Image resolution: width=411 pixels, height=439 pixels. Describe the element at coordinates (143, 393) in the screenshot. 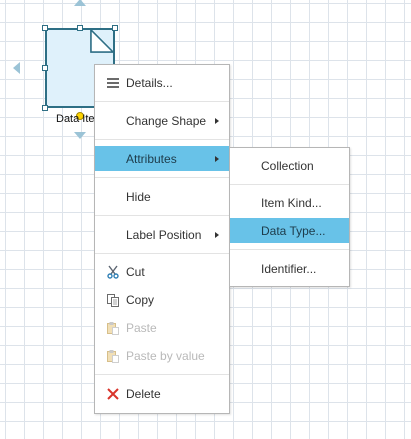

I see `menu-item-label: Delete` at that location.